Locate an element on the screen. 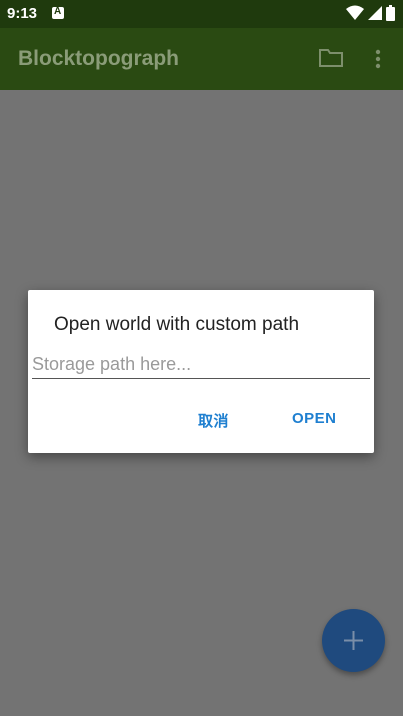 Image resolution: width=403 pixels, height=716 pixels. plus-icon is located at coordinates (353, 640).